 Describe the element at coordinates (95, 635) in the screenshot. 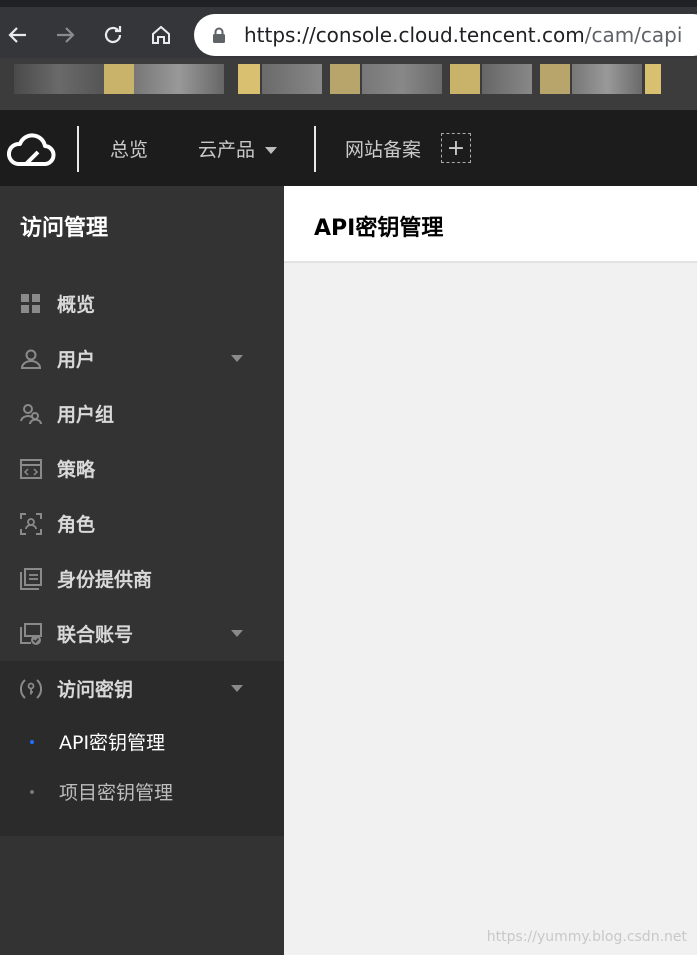

I see `sidebar-item-label: 联合账号` at that location.